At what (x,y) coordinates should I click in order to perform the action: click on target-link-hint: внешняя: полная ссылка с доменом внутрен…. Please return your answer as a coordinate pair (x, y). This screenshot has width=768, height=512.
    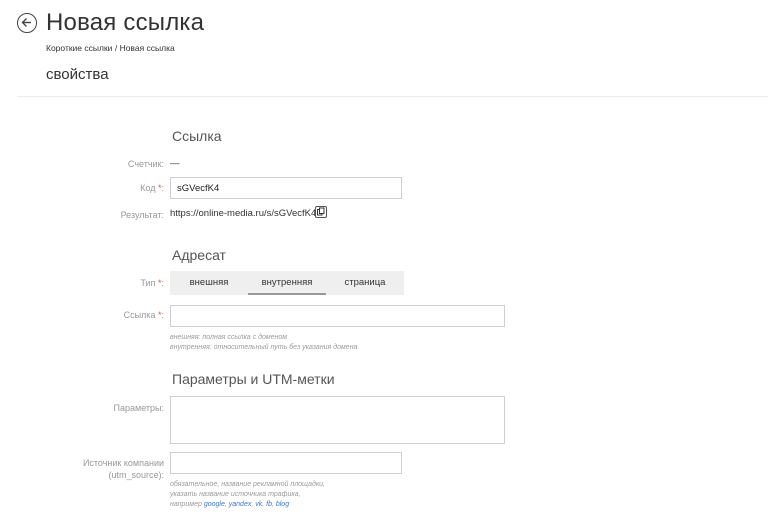
    Looking at the image, I should click on (263, 343).